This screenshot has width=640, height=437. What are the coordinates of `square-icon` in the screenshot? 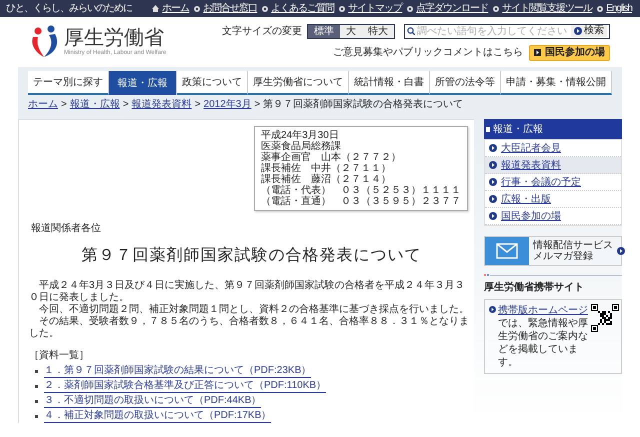 It's located at (488, 129).